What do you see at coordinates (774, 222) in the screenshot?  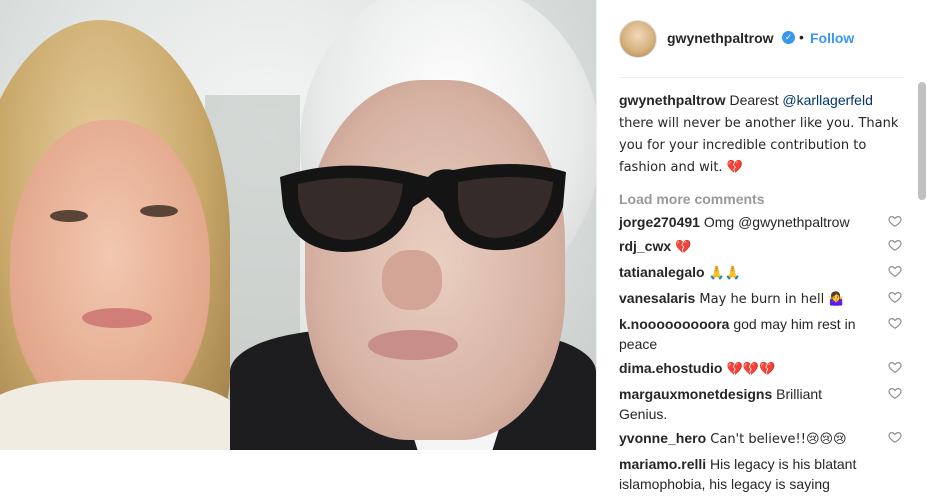 I see `comment-text: Omg @gwynethpaltrow` at bounding box center [774, 222].